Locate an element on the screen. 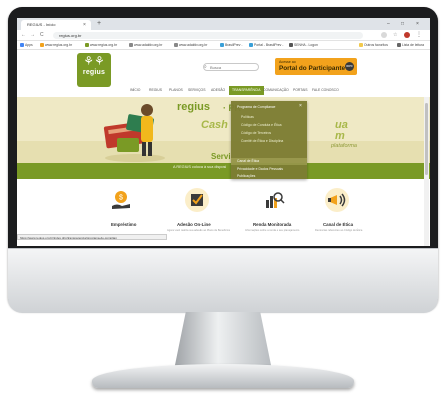 The height and width of the screenshot is (394, 445). irpf-badge: IRPF is located at coordinates (349, 66).